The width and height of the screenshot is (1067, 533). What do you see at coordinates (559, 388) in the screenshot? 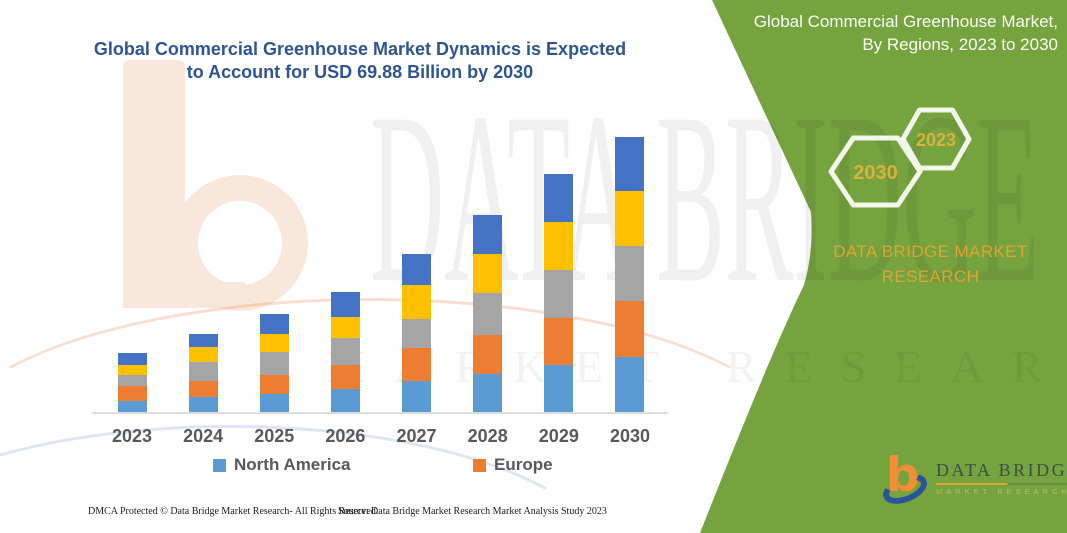
I see `bar-segment-2029-North America` at bounding box center [559, 388].